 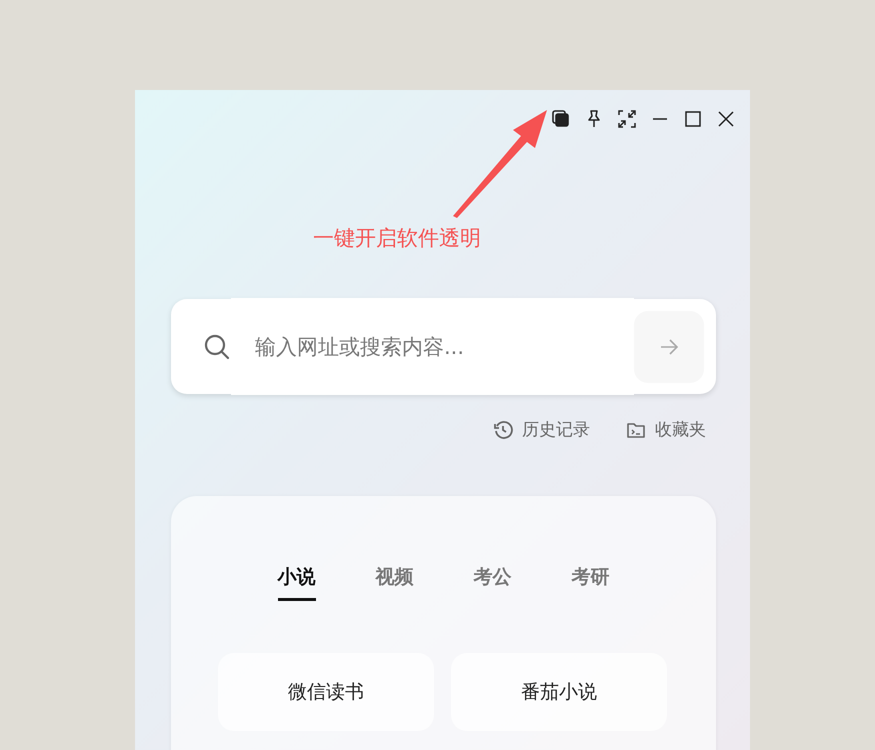 I want to click on transparency-icon, so click(x=561, y=119).